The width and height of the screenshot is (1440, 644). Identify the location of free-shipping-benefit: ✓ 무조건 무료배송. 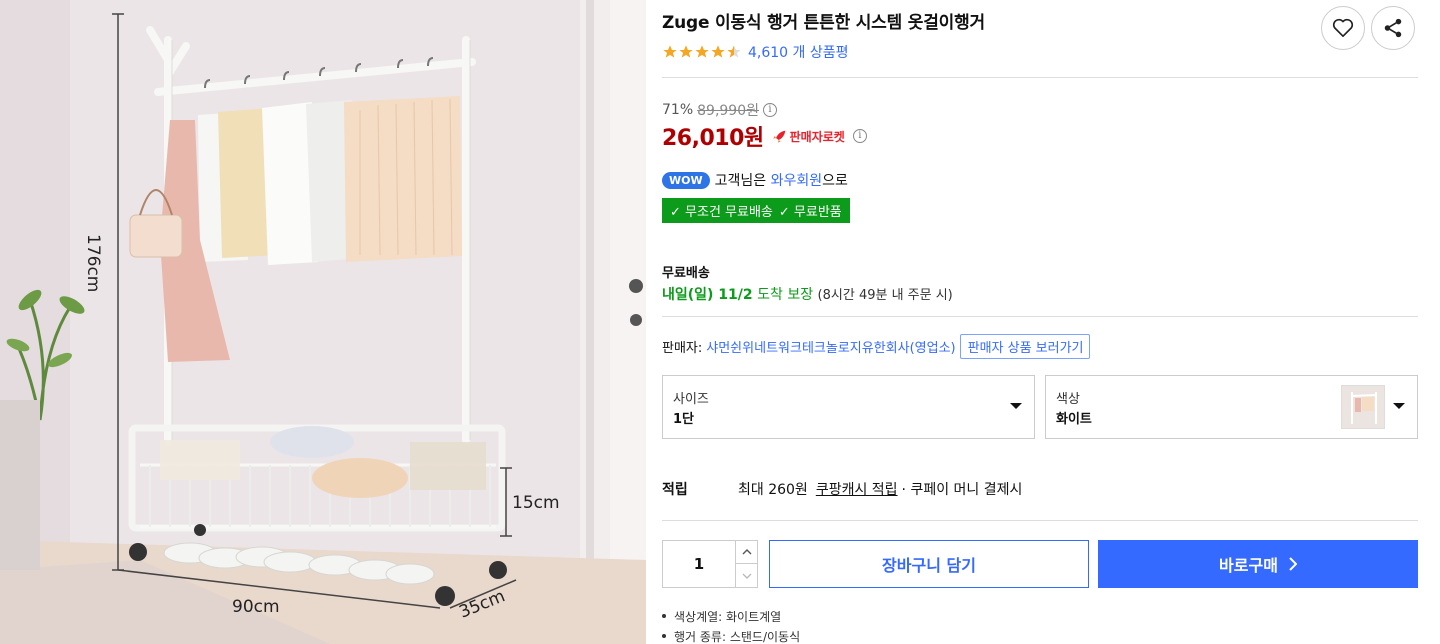
(721, 212).